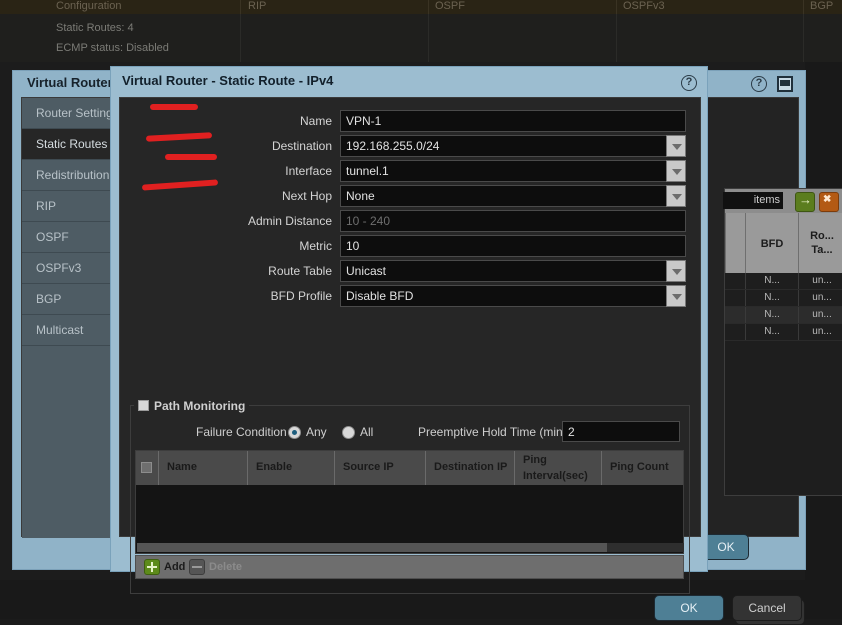 The width and height of the screenshot is (842, 625). Describe the element at coordinates (558, 468) in the screenshot. I see `col-ping-interval: Ping Interval(sec)` at that location.